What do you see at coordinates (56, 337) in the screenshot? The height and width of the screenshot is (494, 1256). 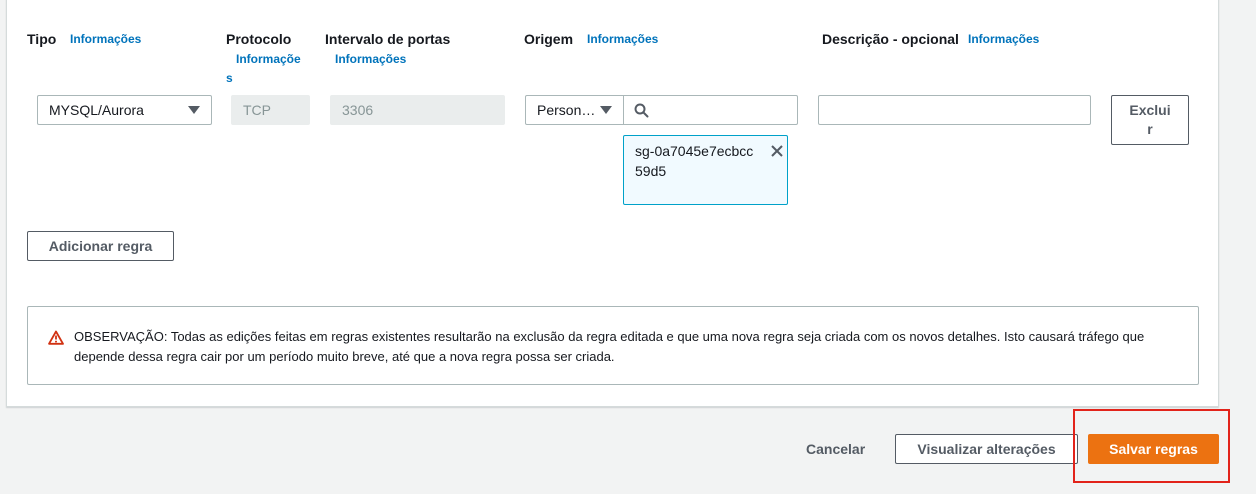 I see `warning-icon` at bounding box center [56, 337].